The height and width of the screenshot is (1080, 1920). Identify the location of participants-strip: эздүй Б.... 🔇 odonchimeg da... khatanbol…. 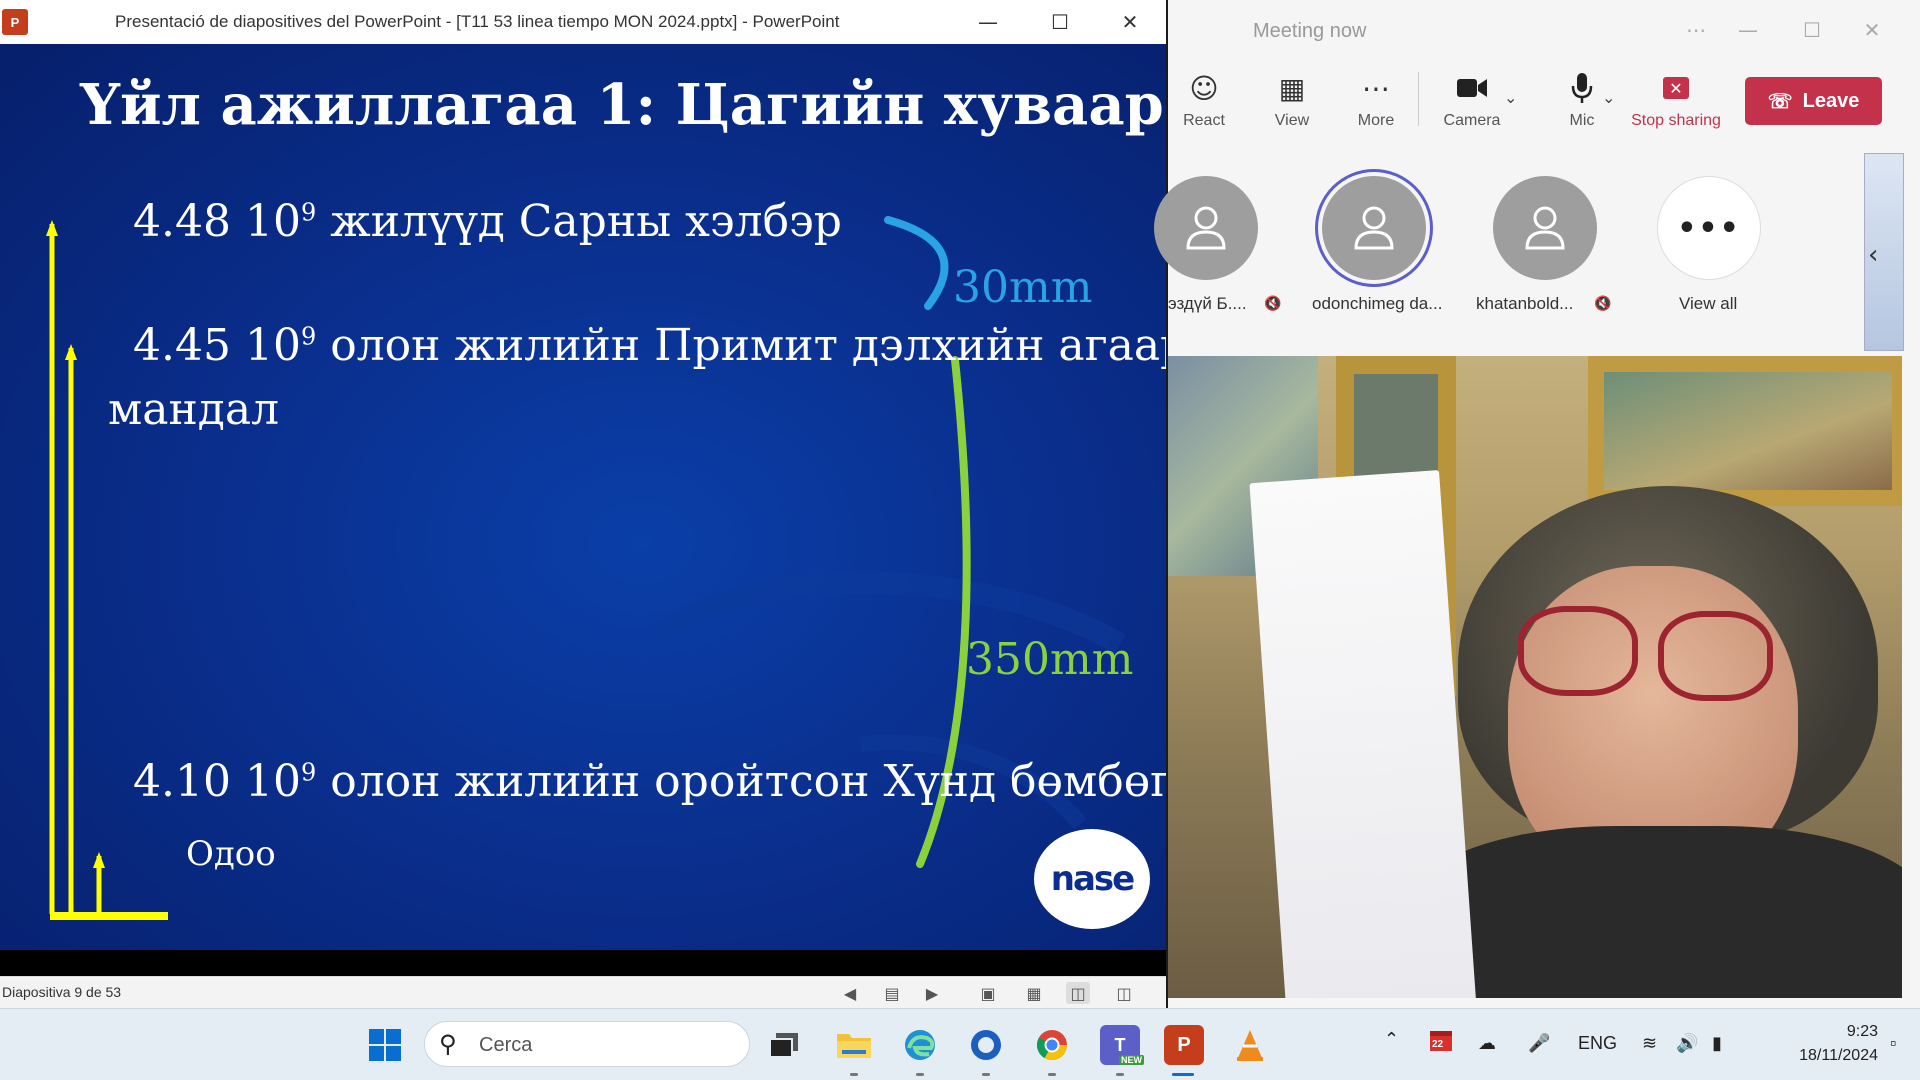
(1537, 250).